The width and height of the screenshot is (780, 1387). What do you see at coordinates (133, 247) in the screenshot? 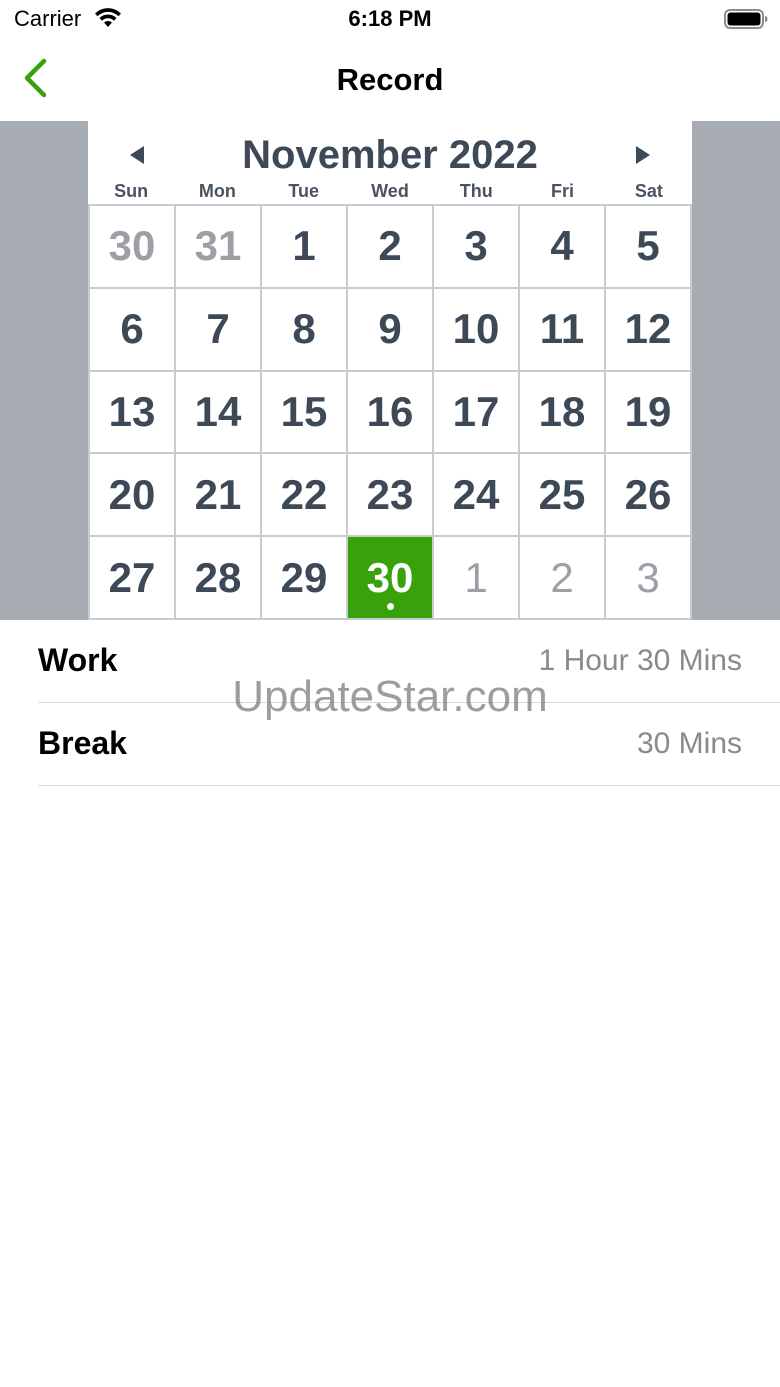
I see `day-cell-prev-month: 30` at bounding box center [133, 247].